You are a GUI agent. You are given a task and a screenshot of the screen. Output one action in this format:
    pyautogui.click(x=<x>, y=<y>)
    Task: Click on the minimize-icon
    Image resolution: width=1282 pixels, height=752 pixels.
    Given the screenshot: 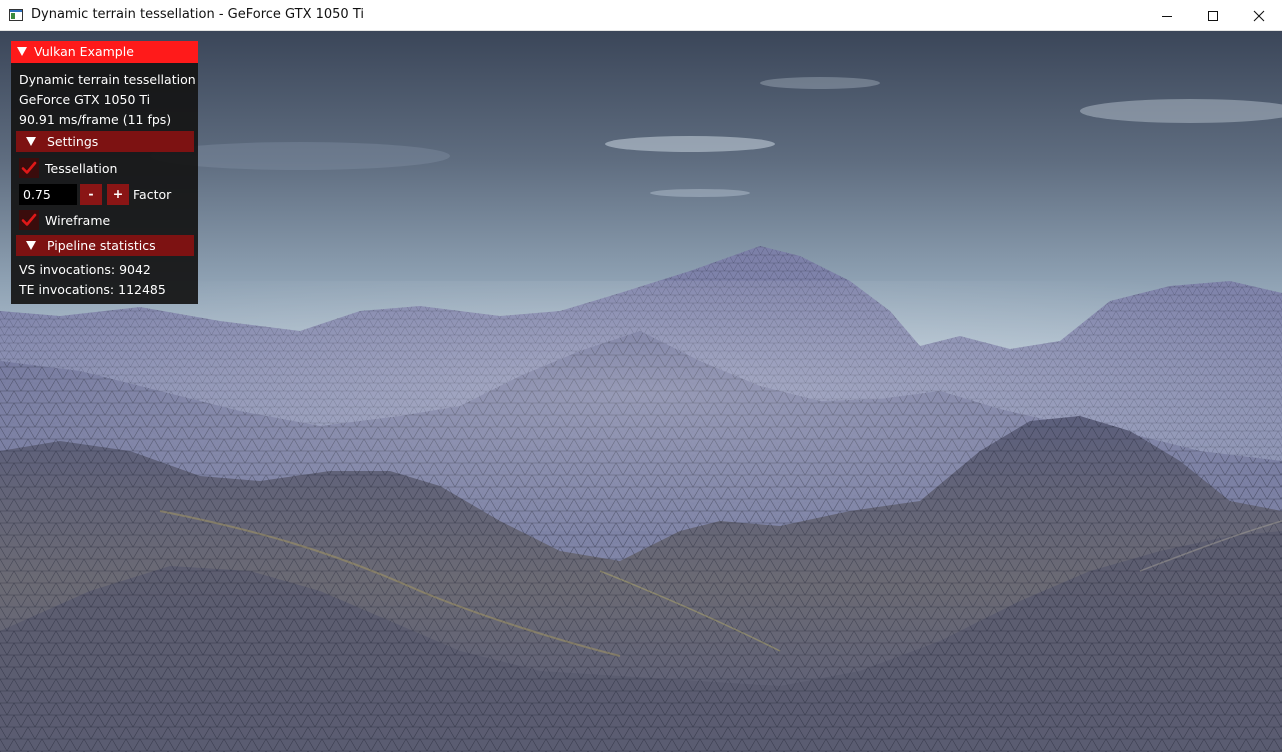 What is the action you would take?
    pyautogui.click(x=1167, y=16)
    